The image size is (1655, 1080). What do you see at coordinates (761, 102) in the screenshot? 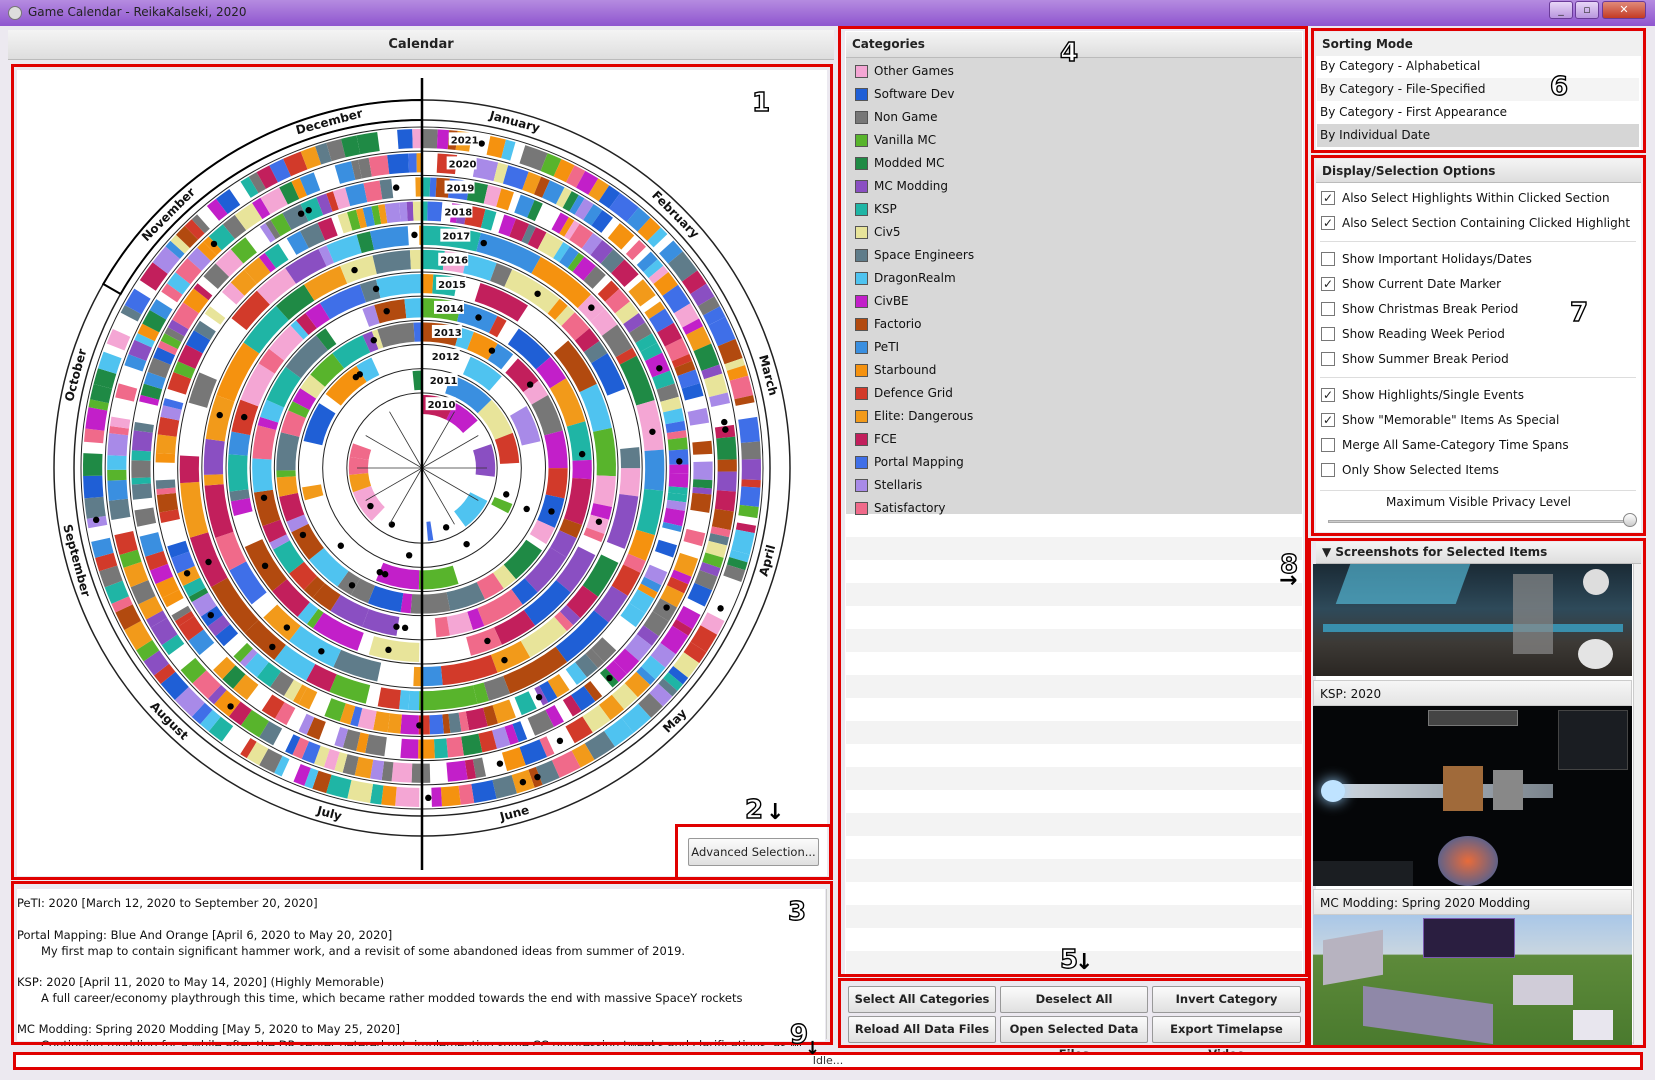
I see `annotation-1: 1` at bounding box center [761, 102].